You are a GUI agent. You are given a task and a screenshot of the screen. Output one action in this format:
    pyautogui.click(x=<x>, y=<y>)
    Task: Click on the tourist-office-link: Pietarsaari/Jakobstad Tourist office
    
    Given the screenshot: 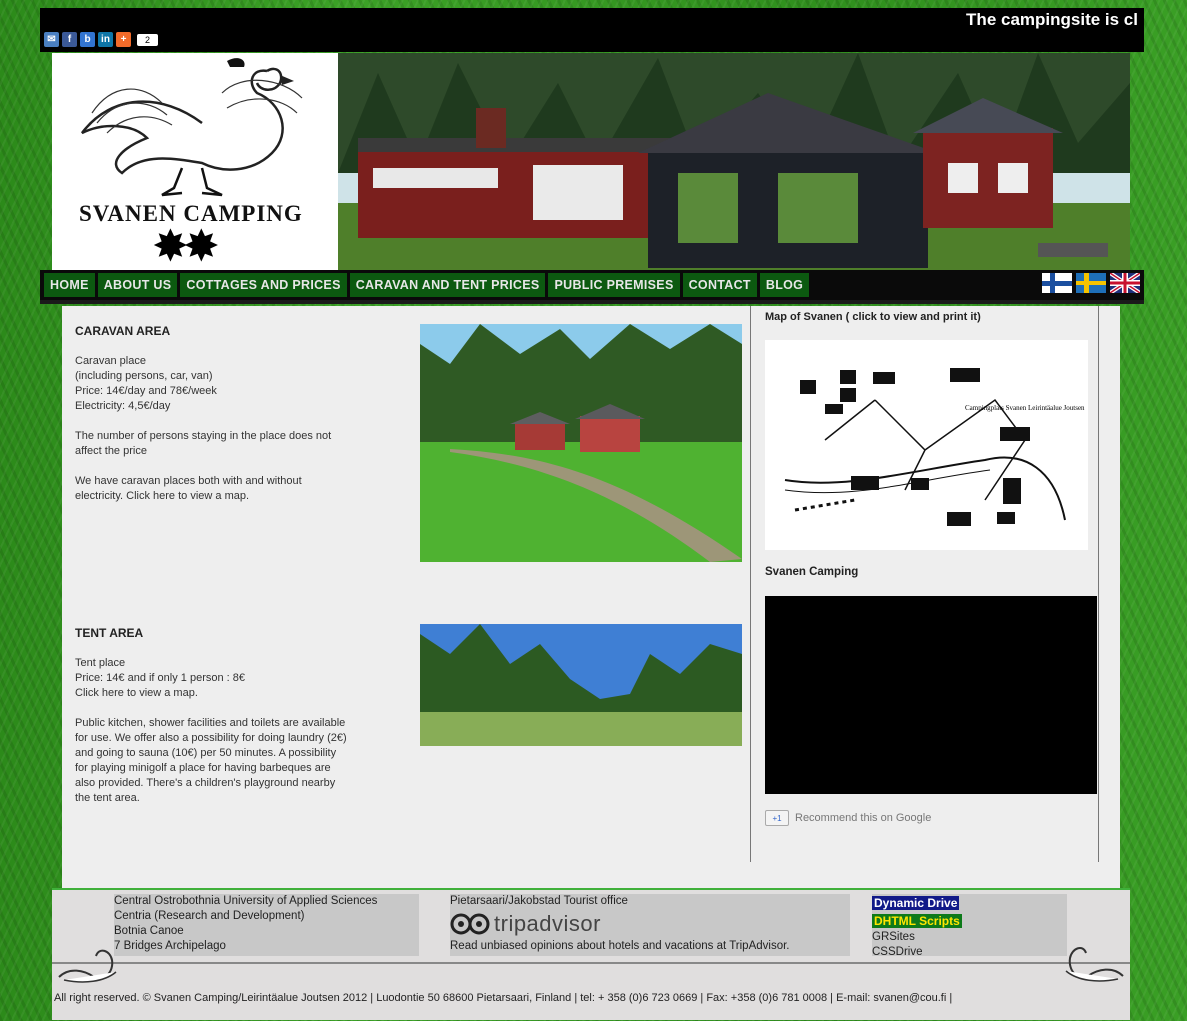 What is the action you would take?
    pyautogui.click(x=650, y=901)
    